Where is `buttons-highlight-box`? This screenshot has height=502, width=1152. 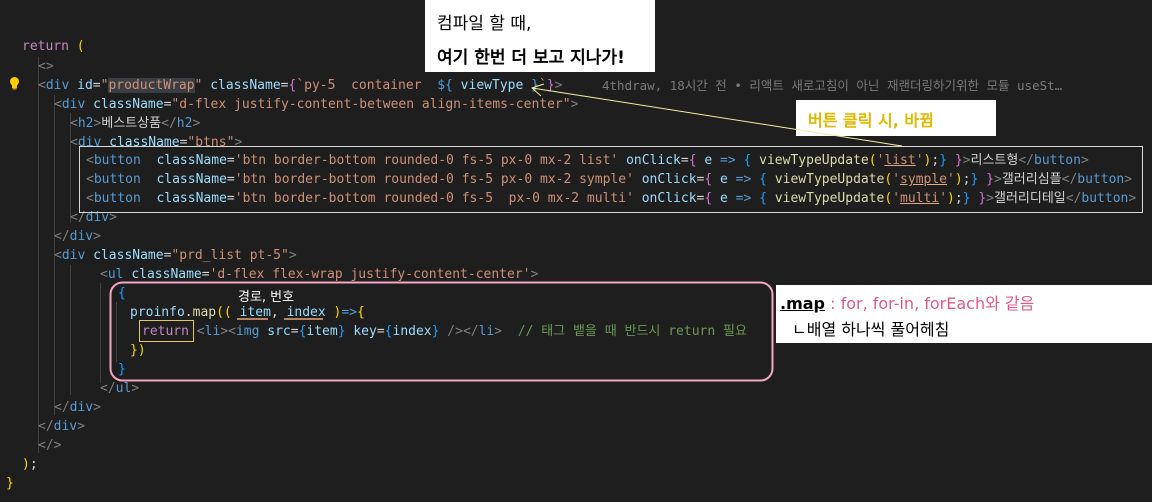 buttons-highlight-box is located at coordinates (611, 179).